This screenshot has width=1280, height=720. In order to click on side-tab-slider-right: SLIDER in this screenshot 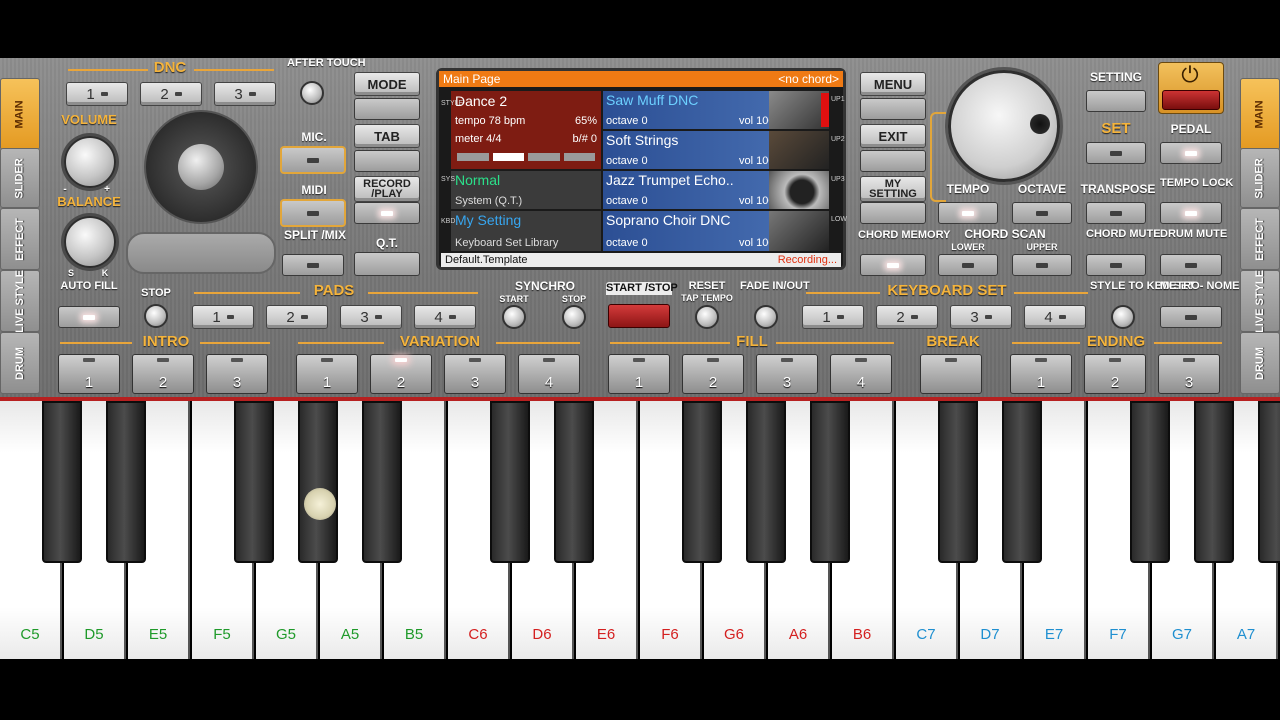, I will do `click(1260, 178)`.